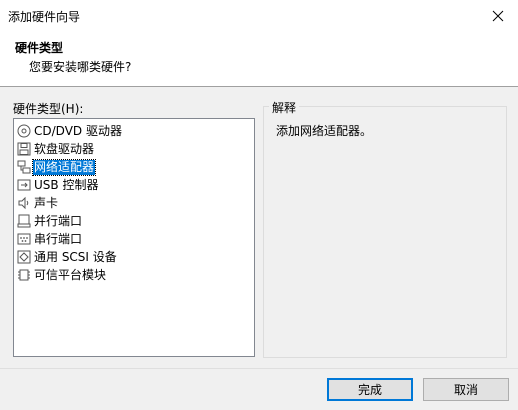 The width and height of the screenshot is (518, 410). I want to click on list-item-scsi: 通用 SCSI 设备, so click(67, 257).